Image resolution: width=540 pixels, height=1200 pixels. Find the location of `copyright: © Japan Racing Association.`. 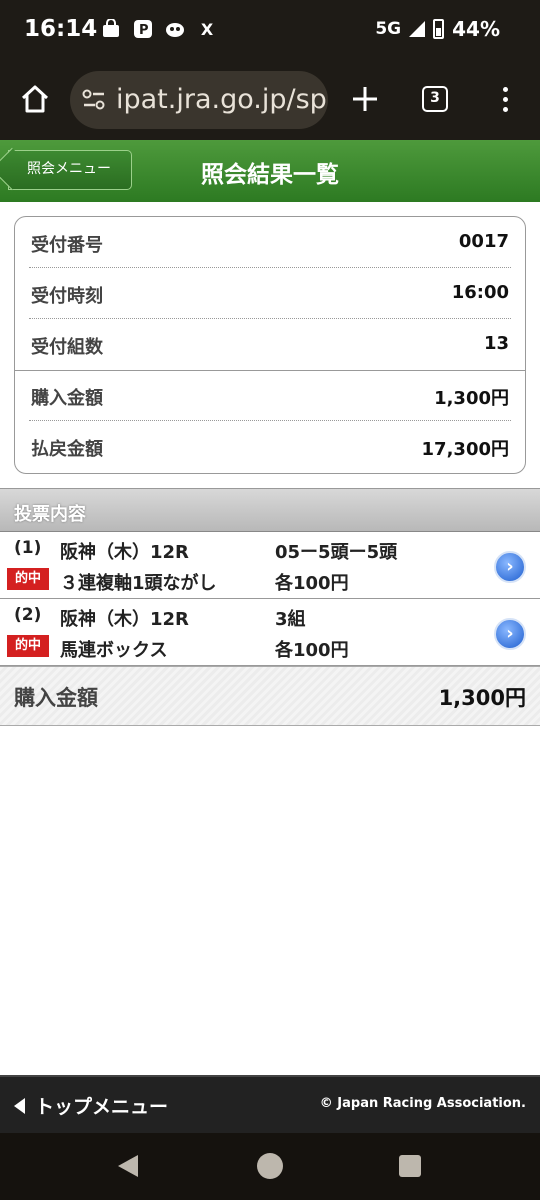

copyright: © Japan Racing Association. is located at coordinates (422, 1103).